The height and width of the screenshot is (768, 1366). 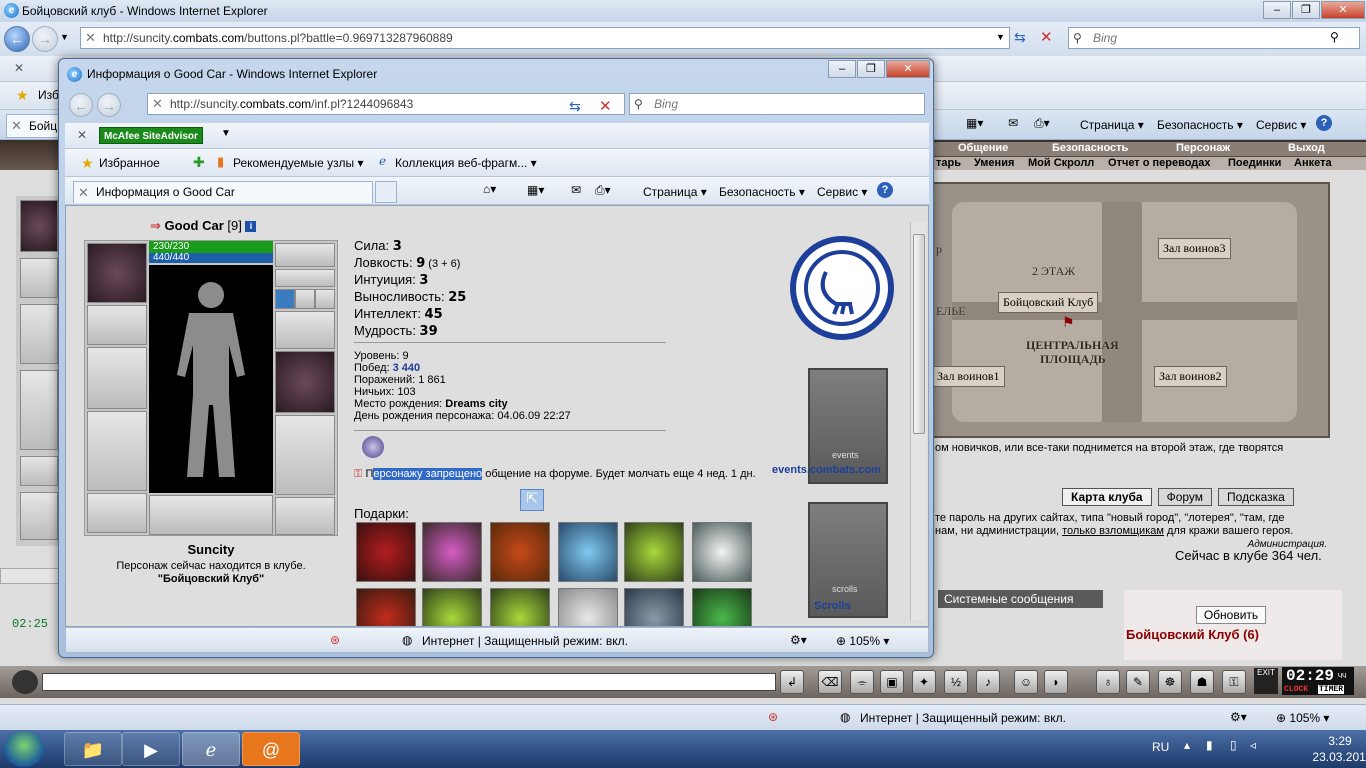 What do you see at coordinates (22, 95) in the screenshot?
I see `favorites-star-icon: ★` at bounding box center [22, 95].